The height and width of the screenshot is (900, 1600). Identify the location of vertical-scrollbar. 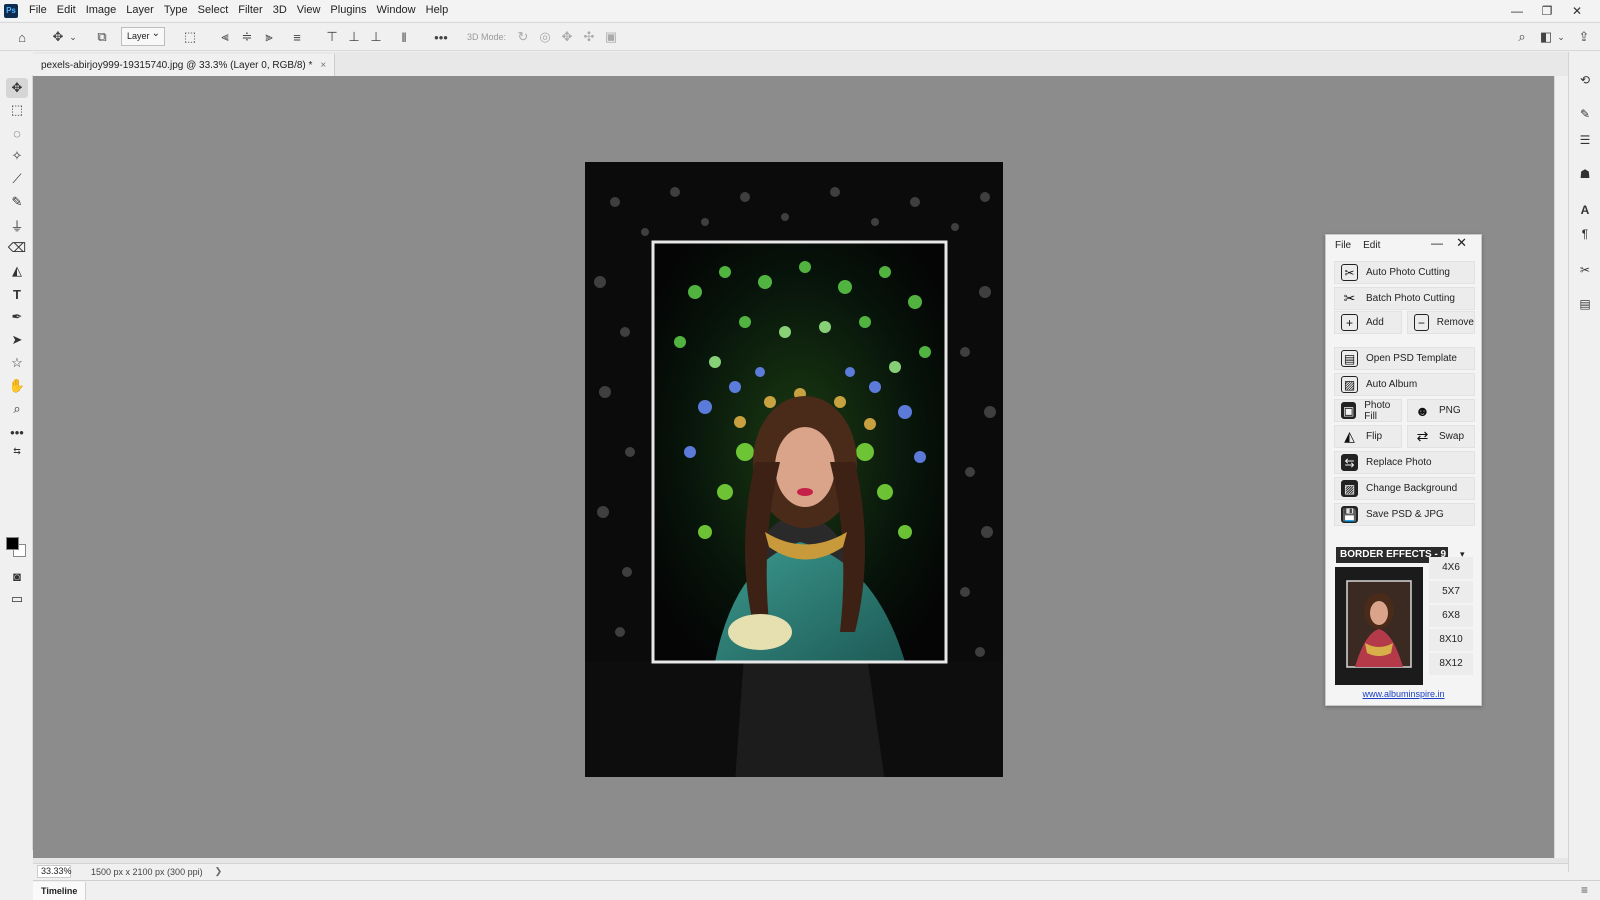
(1561, 469).